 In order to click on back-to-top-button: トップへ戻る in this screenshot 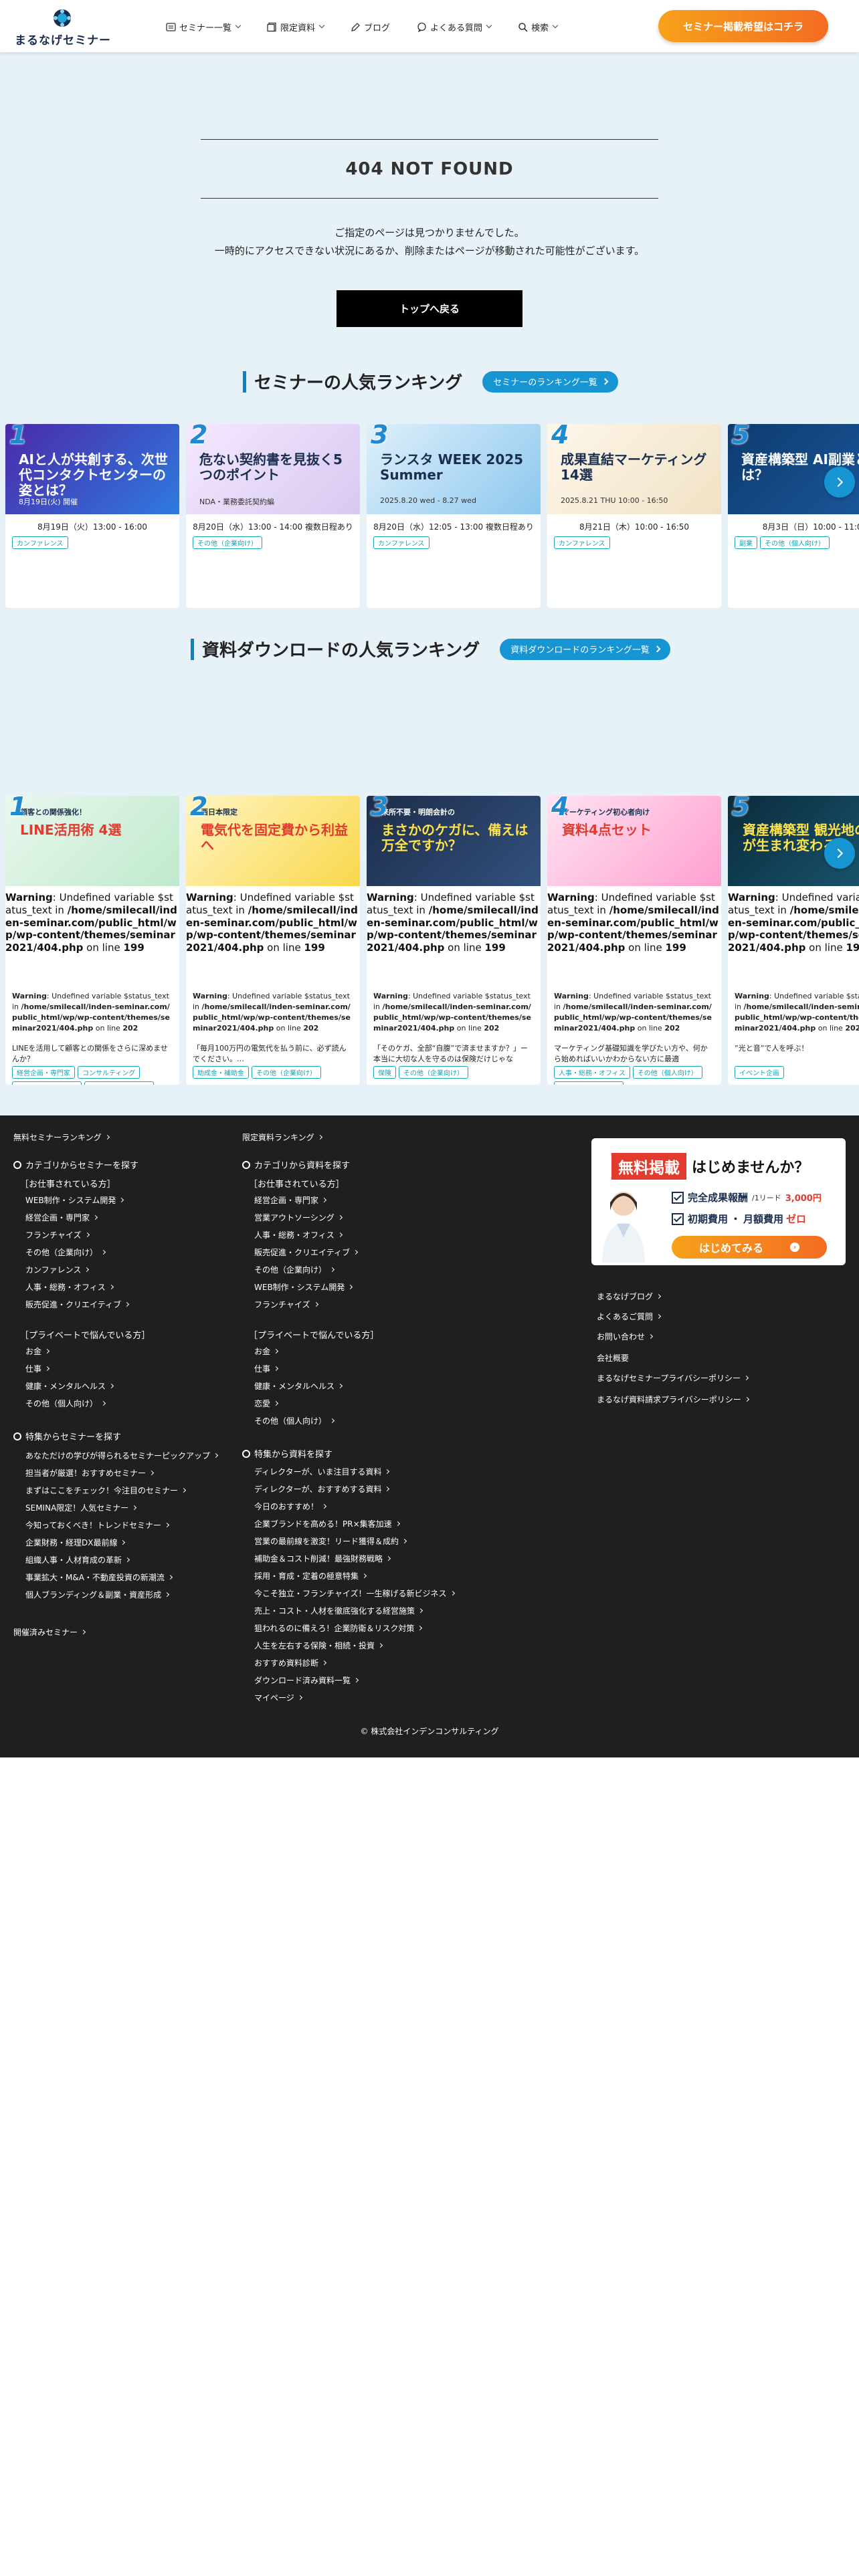, I will do `click(429, 308)`.